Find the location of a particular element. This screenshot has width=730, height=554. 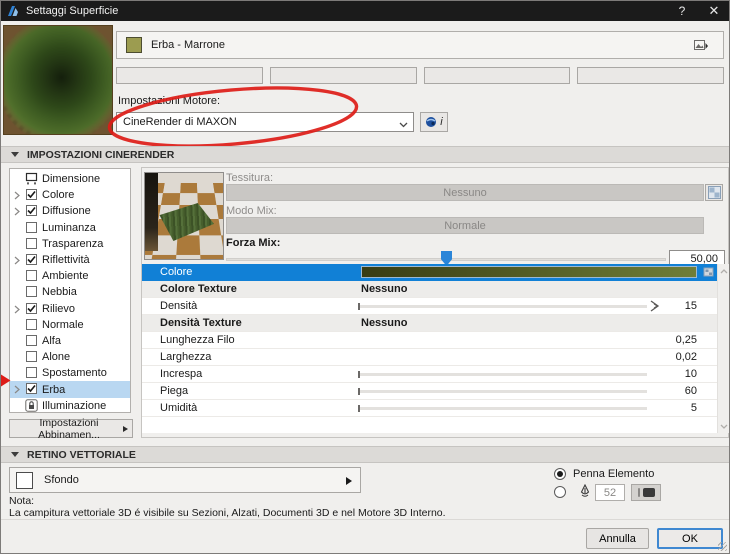

engine-info-button: i is located at coordinates (434, 122).